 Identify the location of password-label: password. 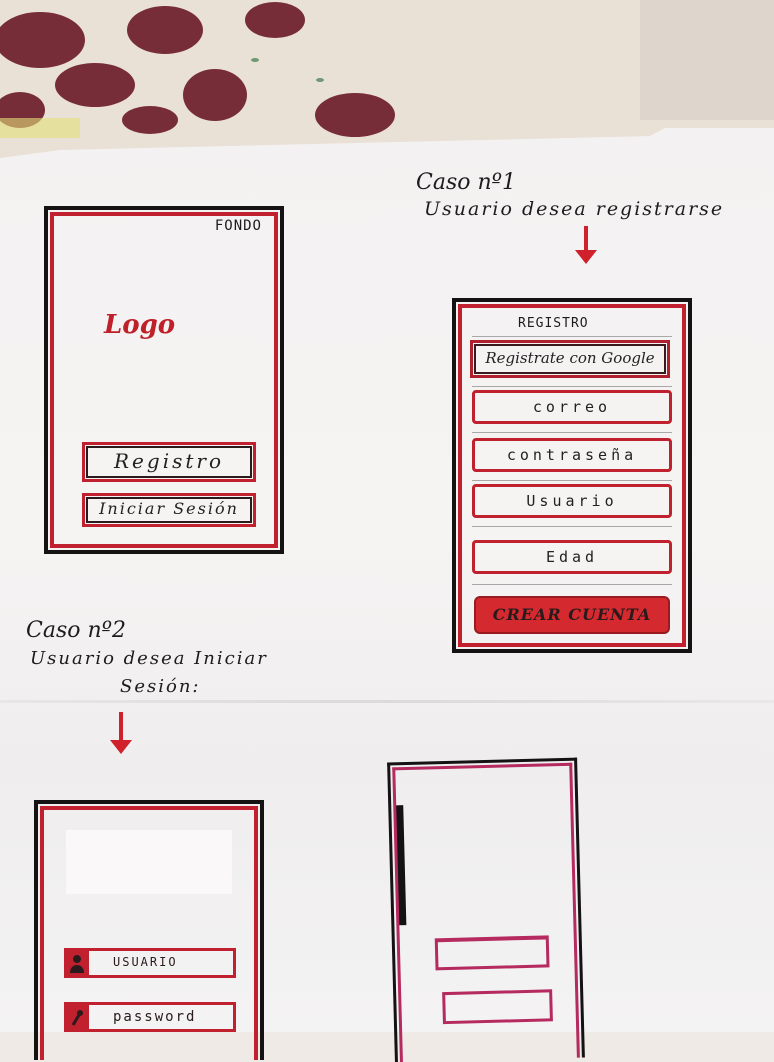
(155, 1017).